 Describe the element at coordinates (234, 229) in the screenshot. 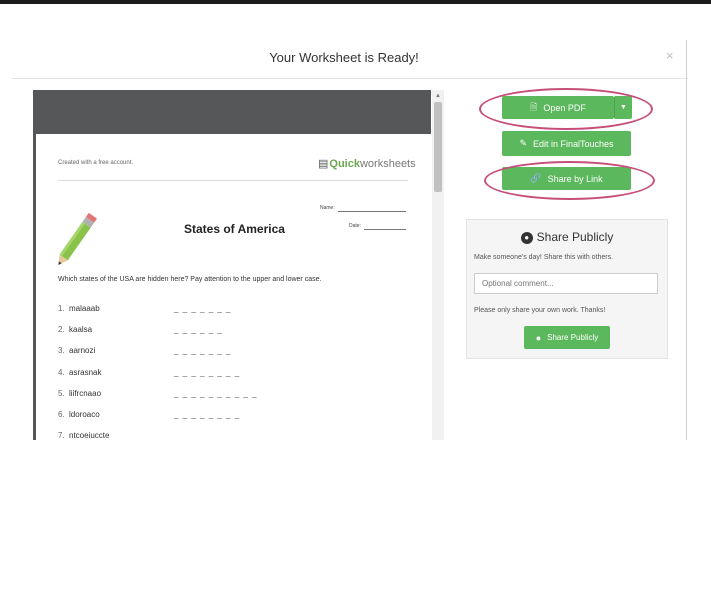

I see `worksheet-title: States of America` at that location.